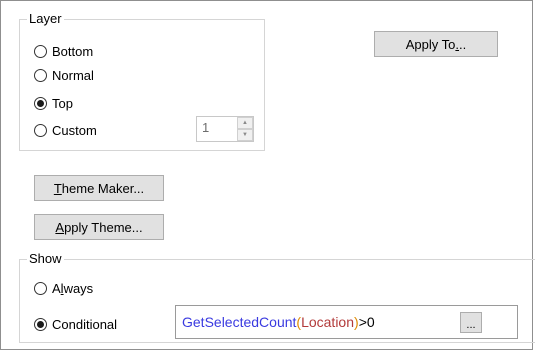 This screenshot has height=352, width=535. I want to click on custom-layer-value: 1, so click(205, 127).